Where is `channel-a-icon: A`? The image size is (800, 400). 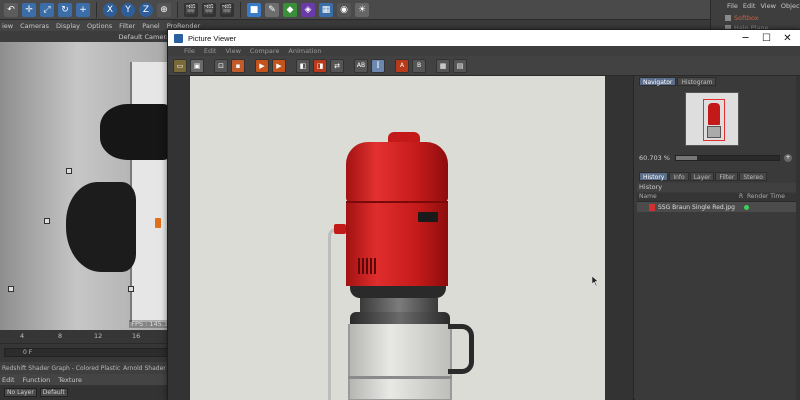
channel-a-icon: A is located at coordinates (402, 65).